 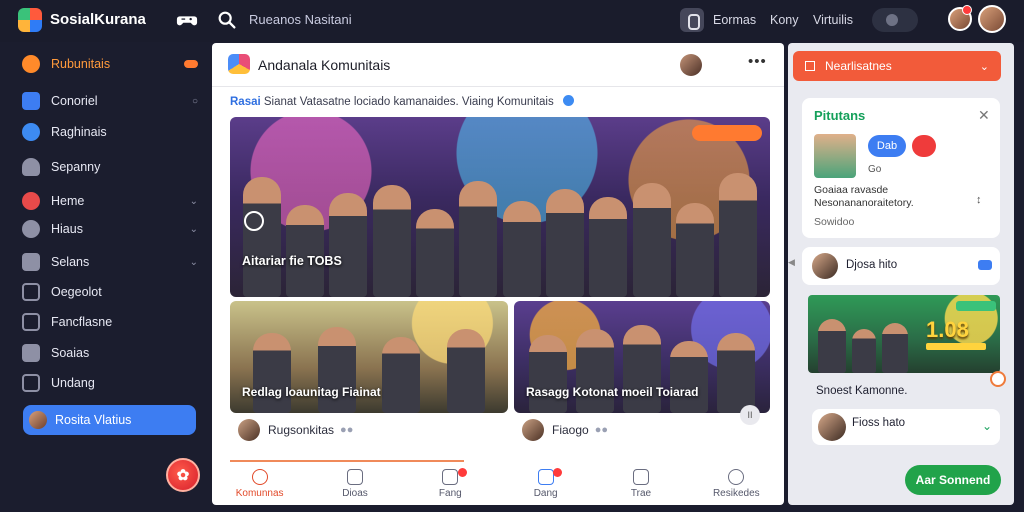 I want to click on chat-icon, so click(x=31, y=229).